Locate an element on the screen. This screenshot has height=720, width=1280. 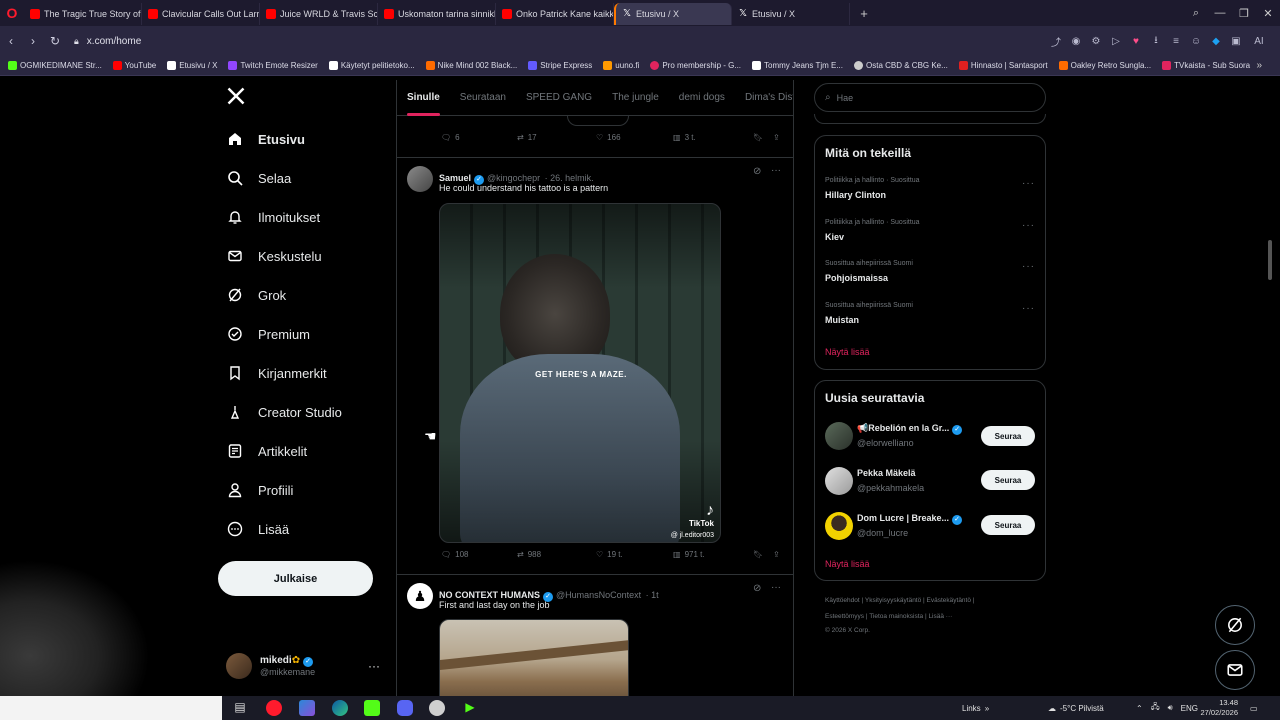
bookmark: YouTube is located at coordinates (134, 65).